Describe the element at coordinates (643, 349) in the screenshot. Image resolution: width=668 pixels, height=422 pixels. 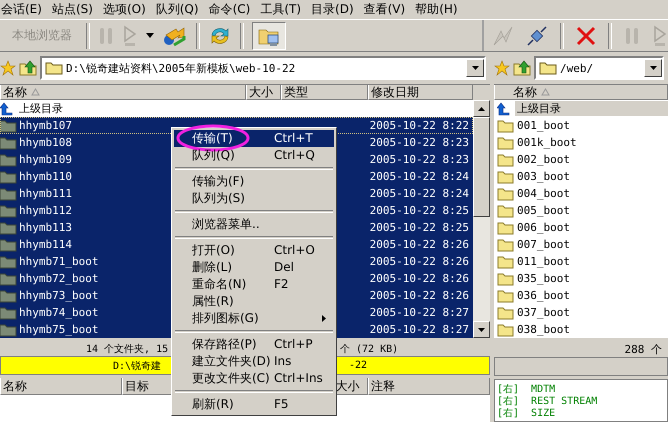
I see `status-text: 288 个` at that location.